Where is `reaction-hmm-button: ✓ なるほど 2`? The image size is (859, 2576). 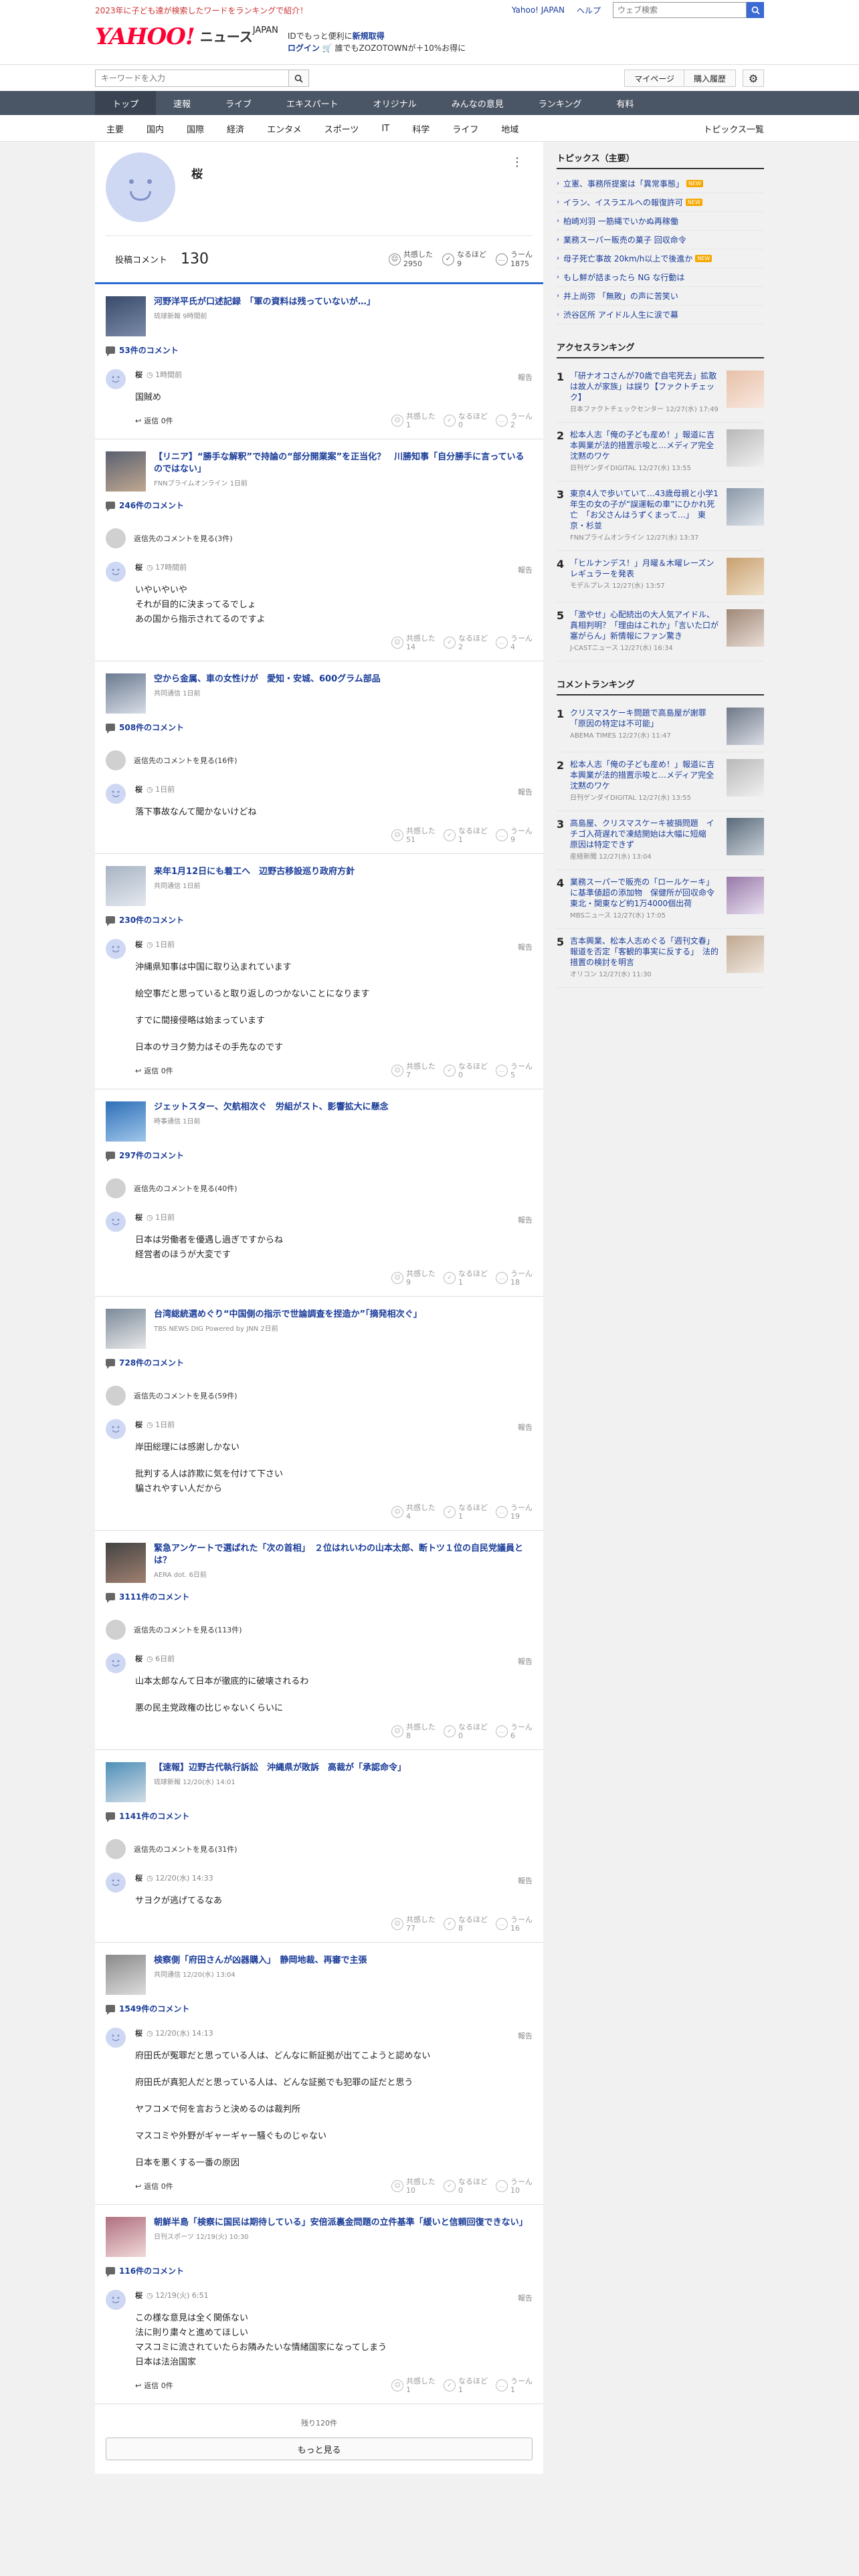 reaction-hmm-button: ✓ なるほど 2 is located at coordinates (466, 643).